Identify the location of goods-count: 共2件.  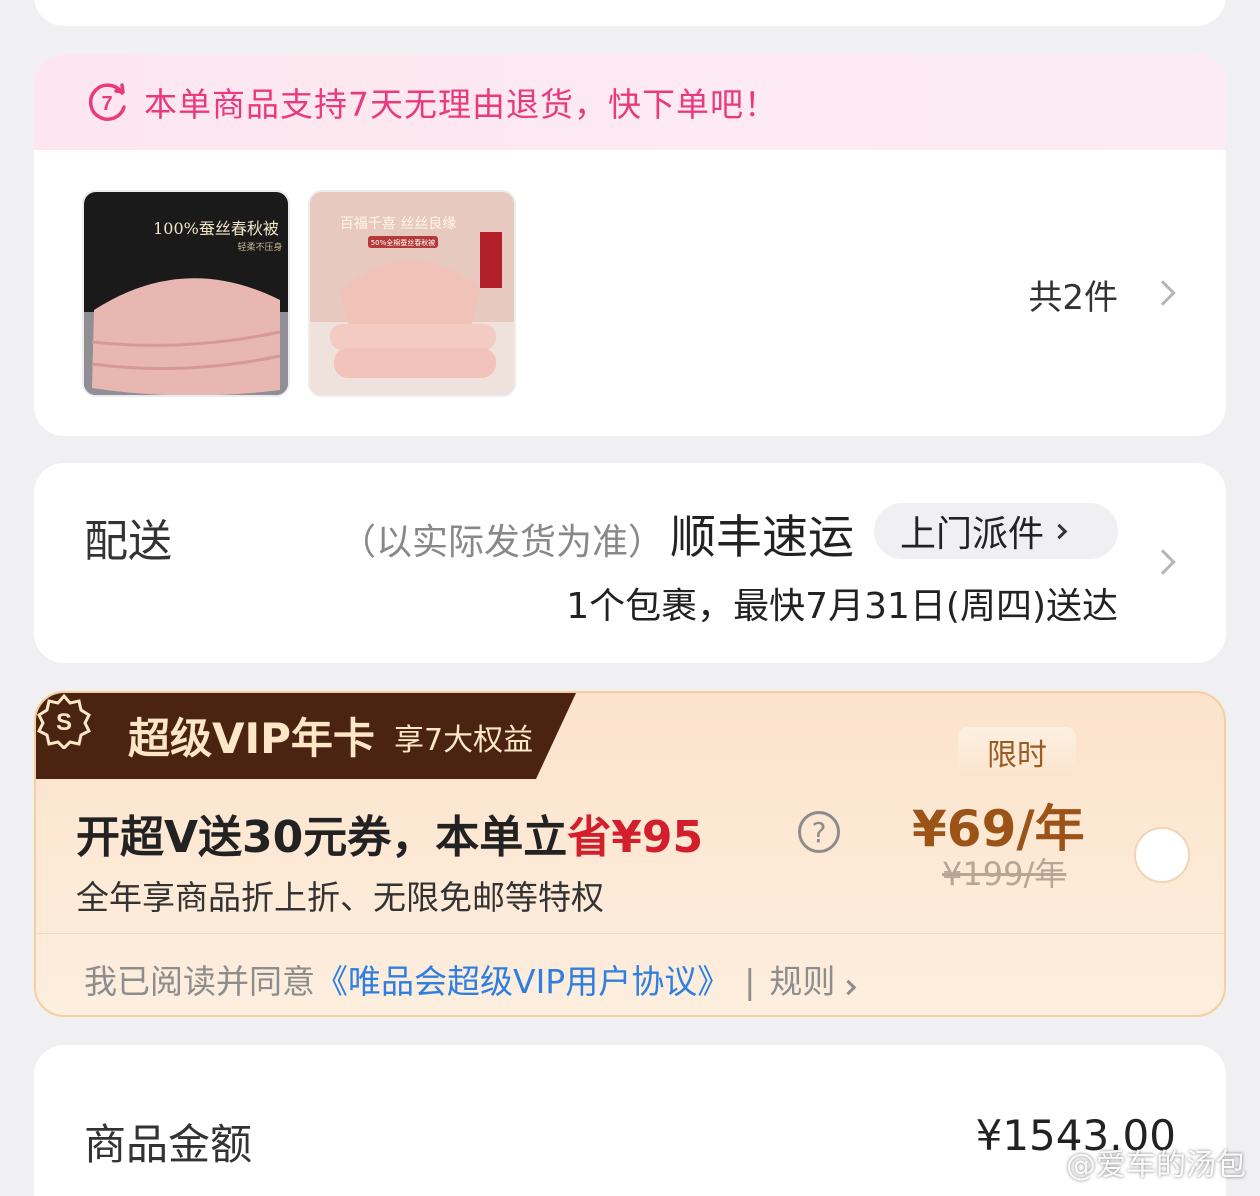
(1073, 294).